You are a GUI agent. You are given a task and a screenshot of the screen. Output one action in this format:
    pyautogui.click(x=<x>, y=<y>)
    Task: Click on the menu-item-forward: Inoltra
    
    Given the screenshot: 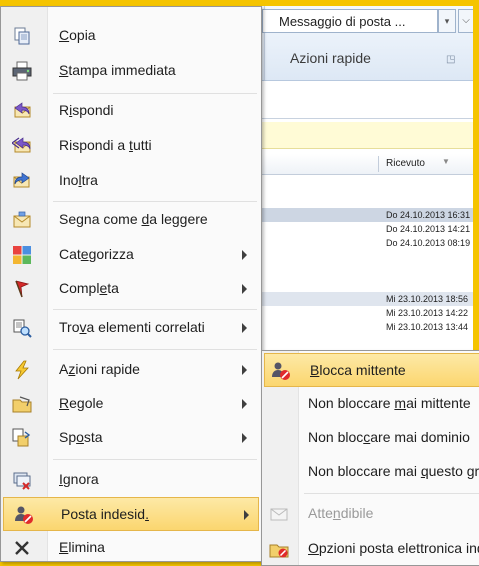 What is the action you would take?
    pyautogui.click(x=131, y=181)
    